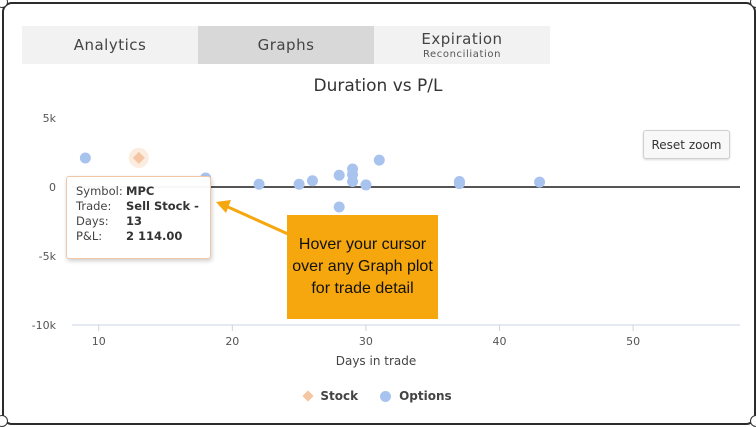 Image resolution: width=756 pixels, height=427 pixels. What do you see at coordinates (94, 206) in the screenshot?
I see `tooltip-key: Trade:` at bounding box center [94, 206].